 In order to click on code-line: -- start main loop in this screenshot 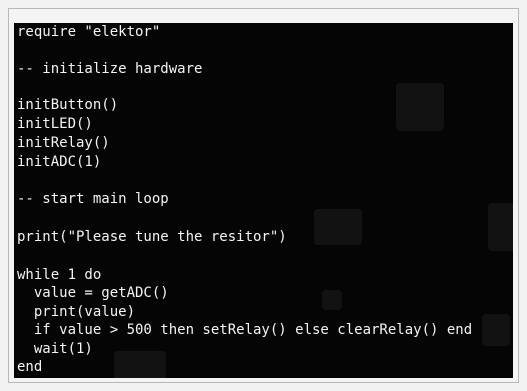, I will do `click(93, 199)`.